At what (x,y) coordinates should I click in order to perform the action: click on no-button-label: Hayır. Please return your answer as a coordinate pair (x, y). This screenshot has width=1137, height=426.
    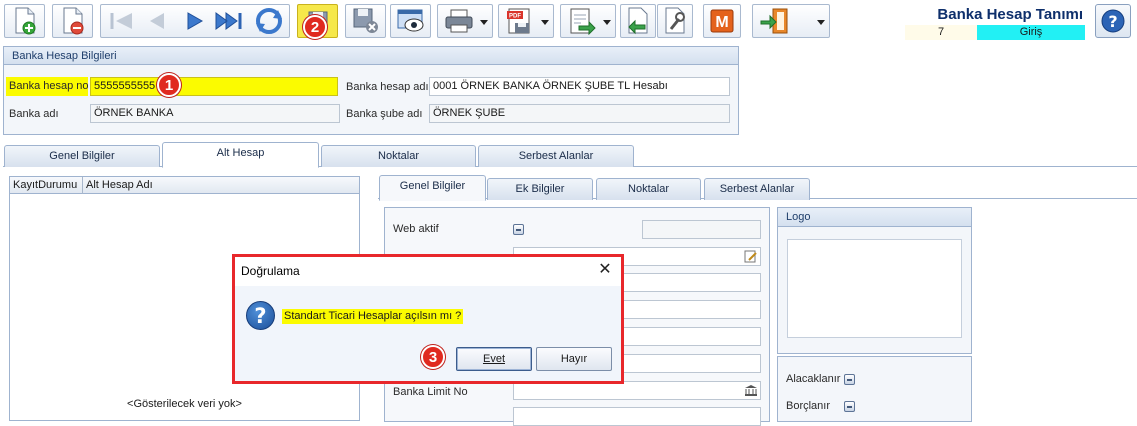
    Looking at the image, I should click on (574, 359).